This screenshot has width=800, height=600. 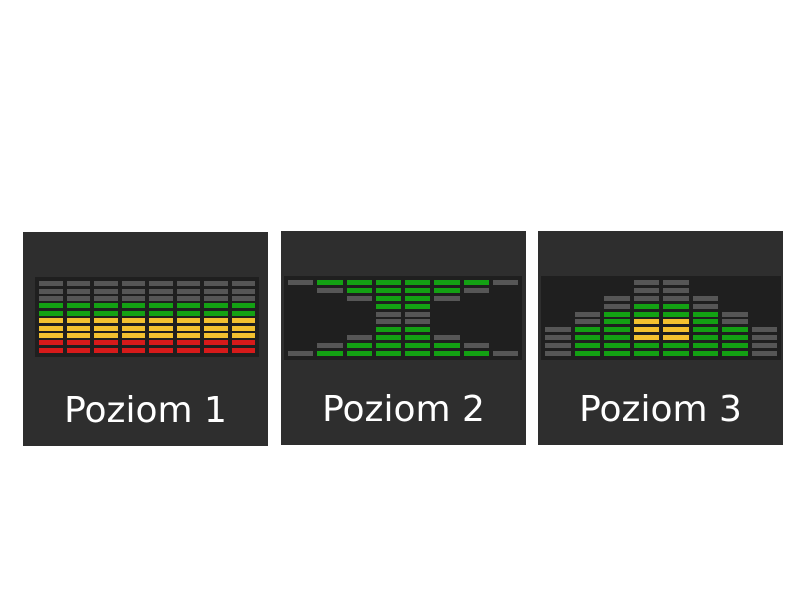 I want to click on level-1-label: Poziom 1, so click(x=145, y=410).